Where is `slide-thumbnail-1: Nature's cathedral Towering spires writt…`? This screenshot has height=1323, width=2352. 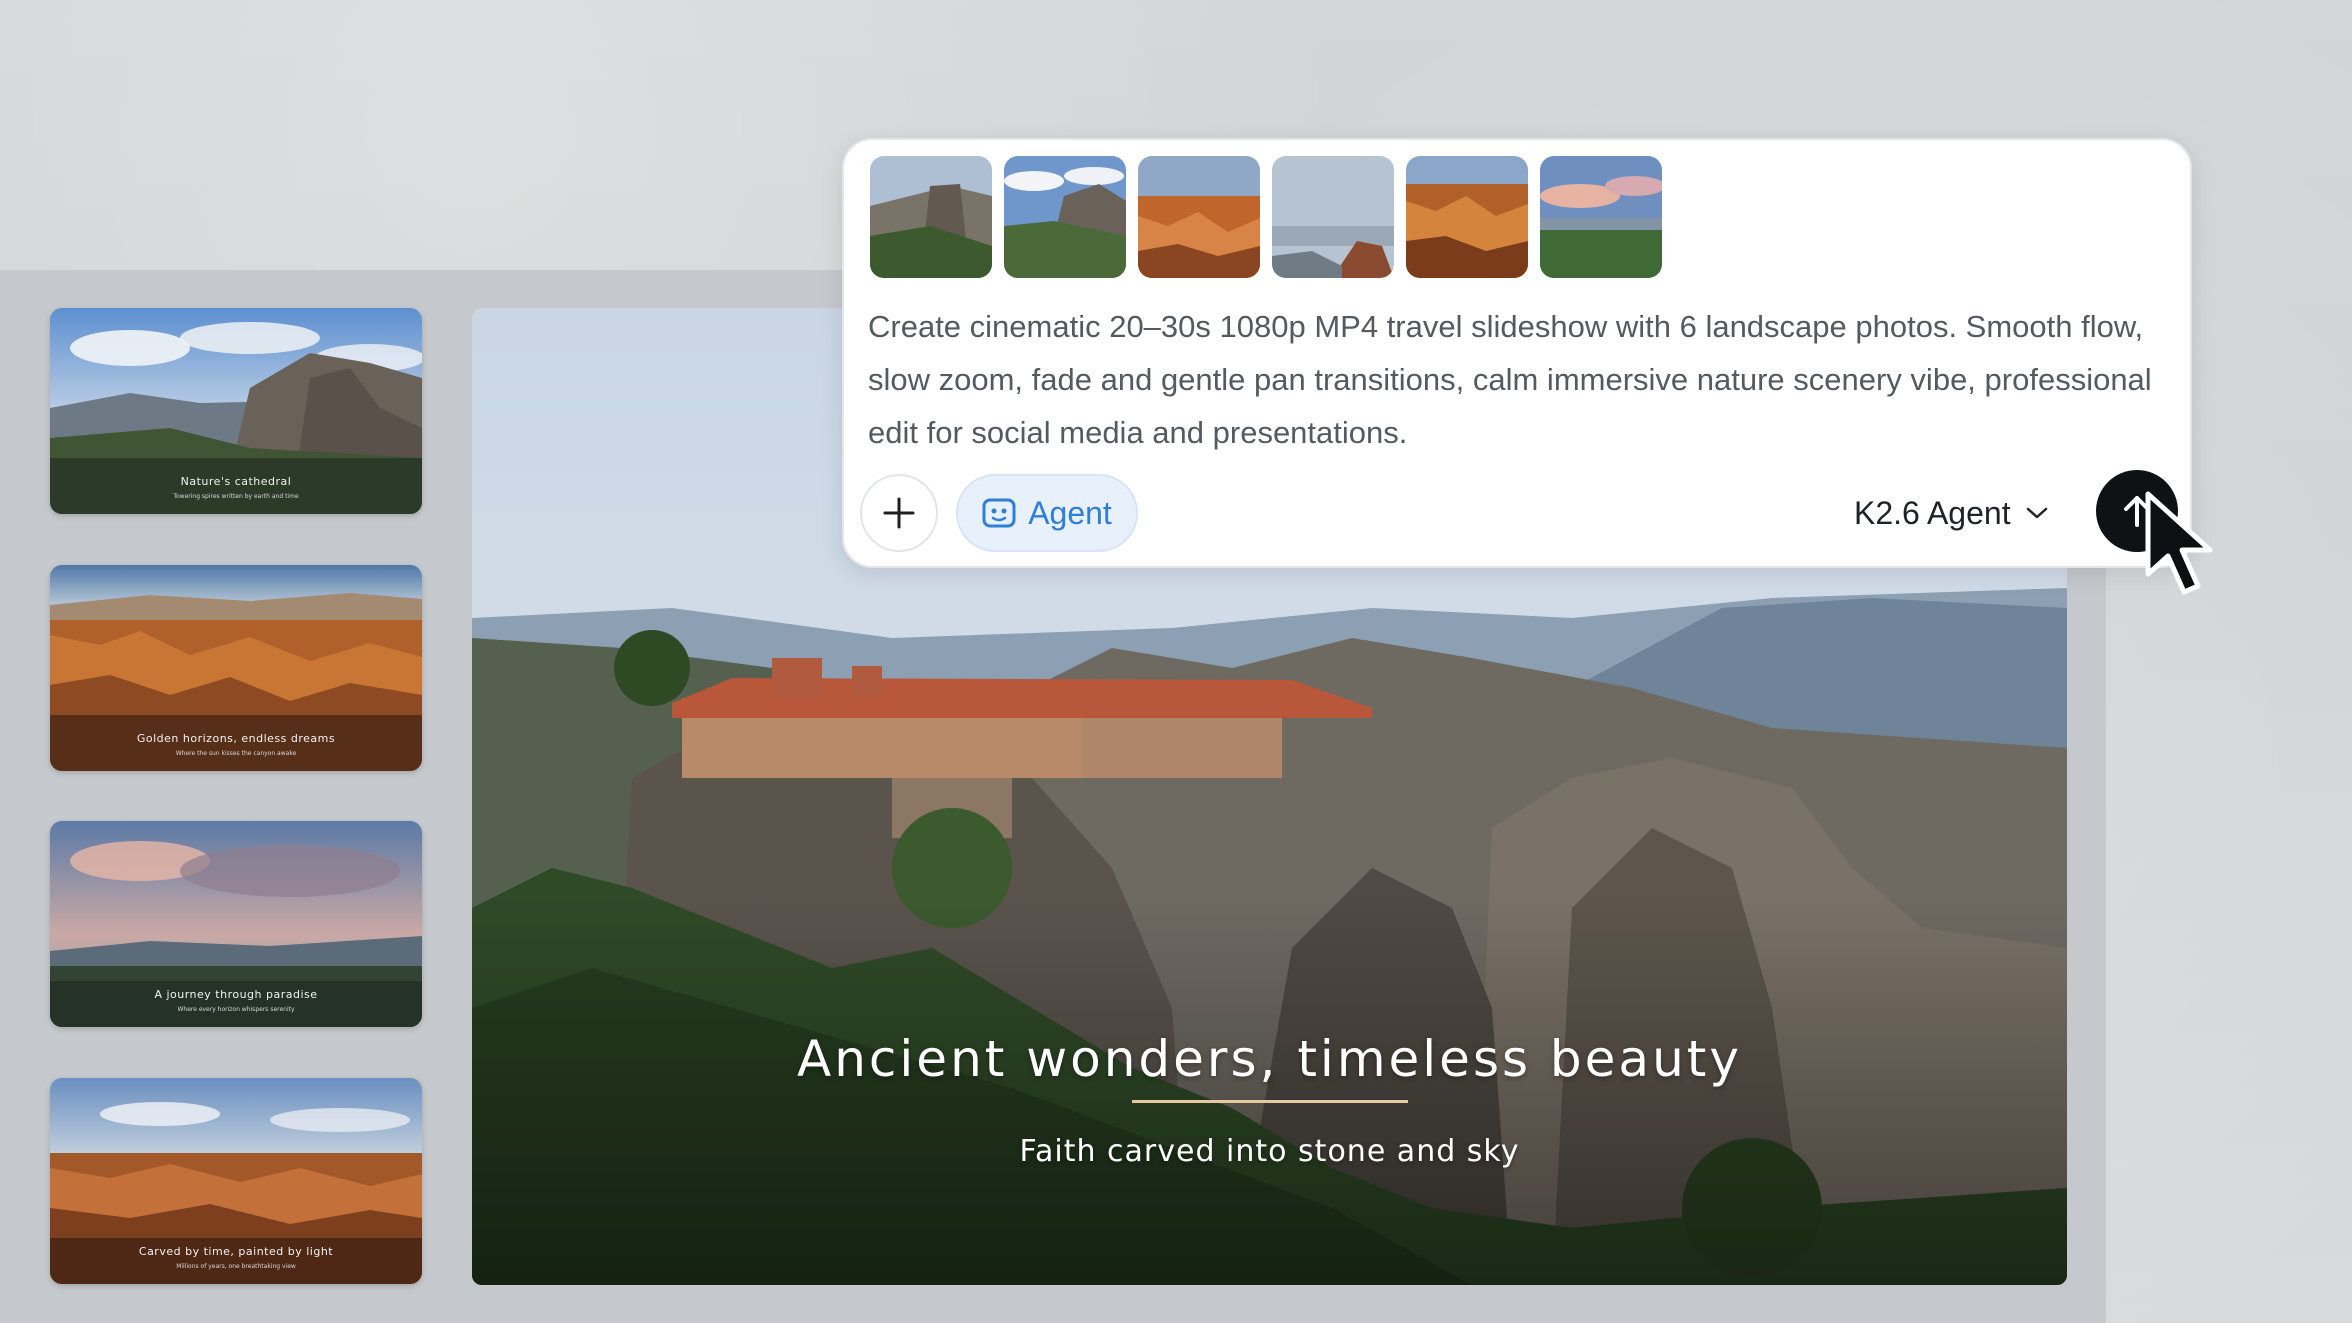
slide-thumbnail-1: Nature's cathedral Towering spires writt… is located at coordinates (236, 411).